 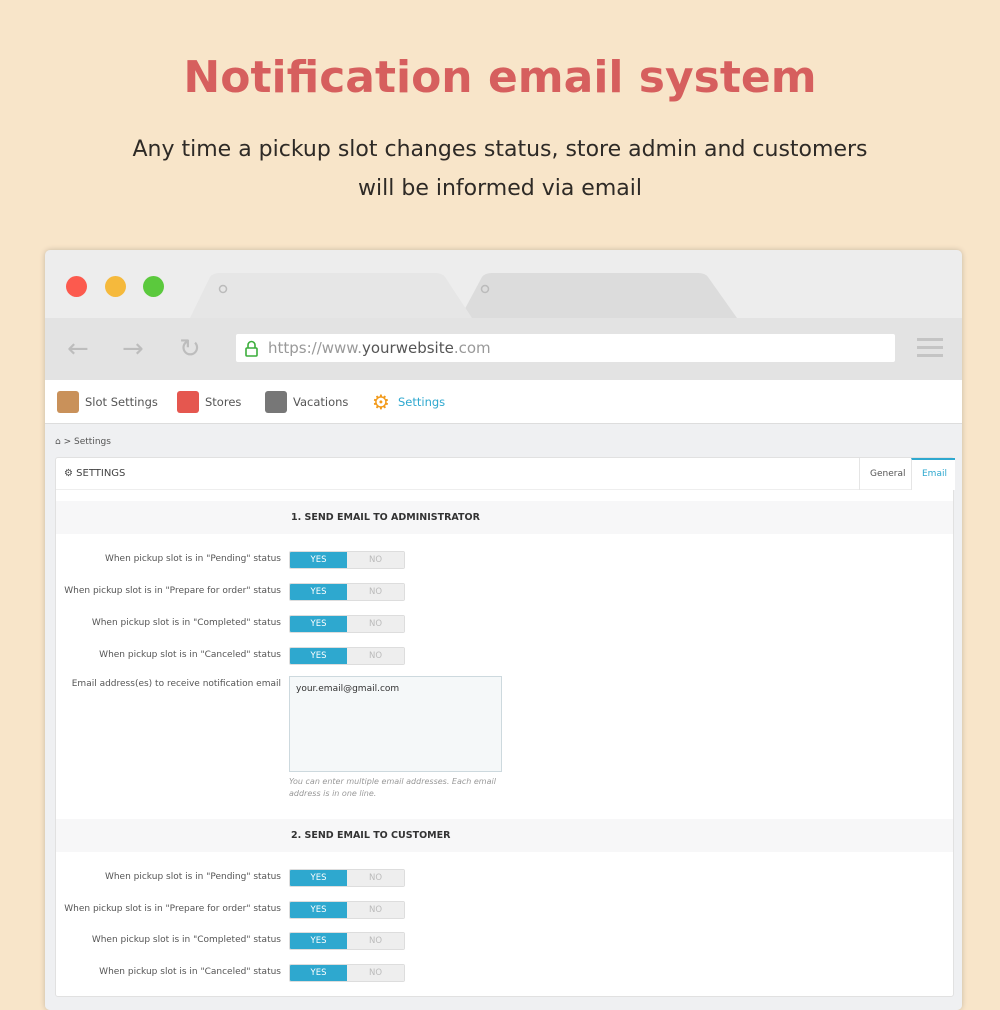 I want to click on box-clock-icon, so click(x=68, y=402).